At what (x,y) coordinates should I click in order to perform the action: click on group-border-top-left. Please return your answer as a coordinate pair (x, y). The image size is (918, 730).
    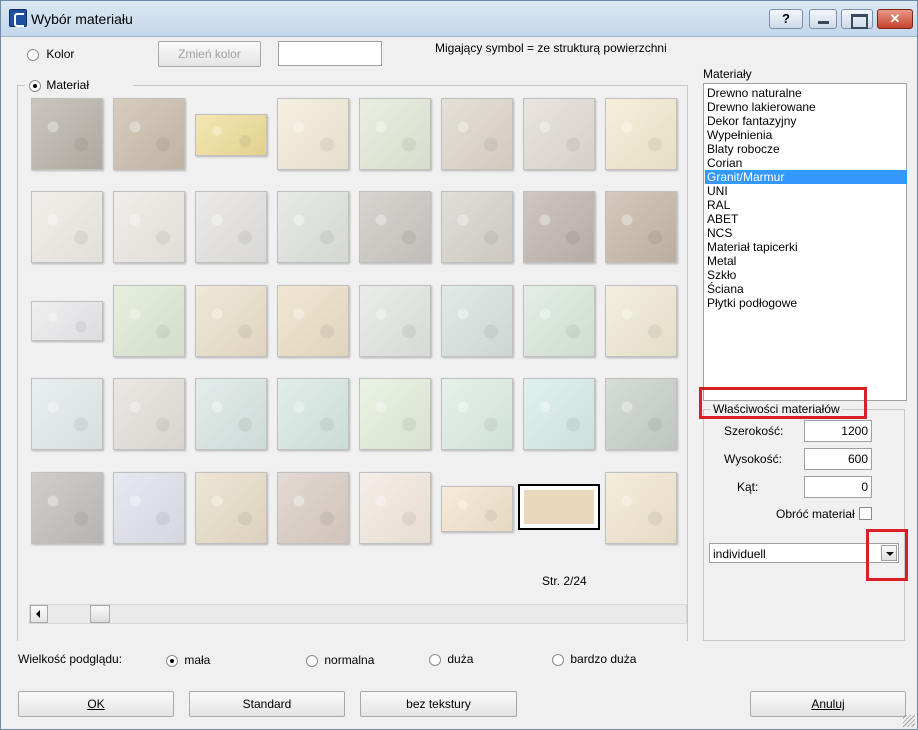
    Looking at the image, I should click on (21, 85).